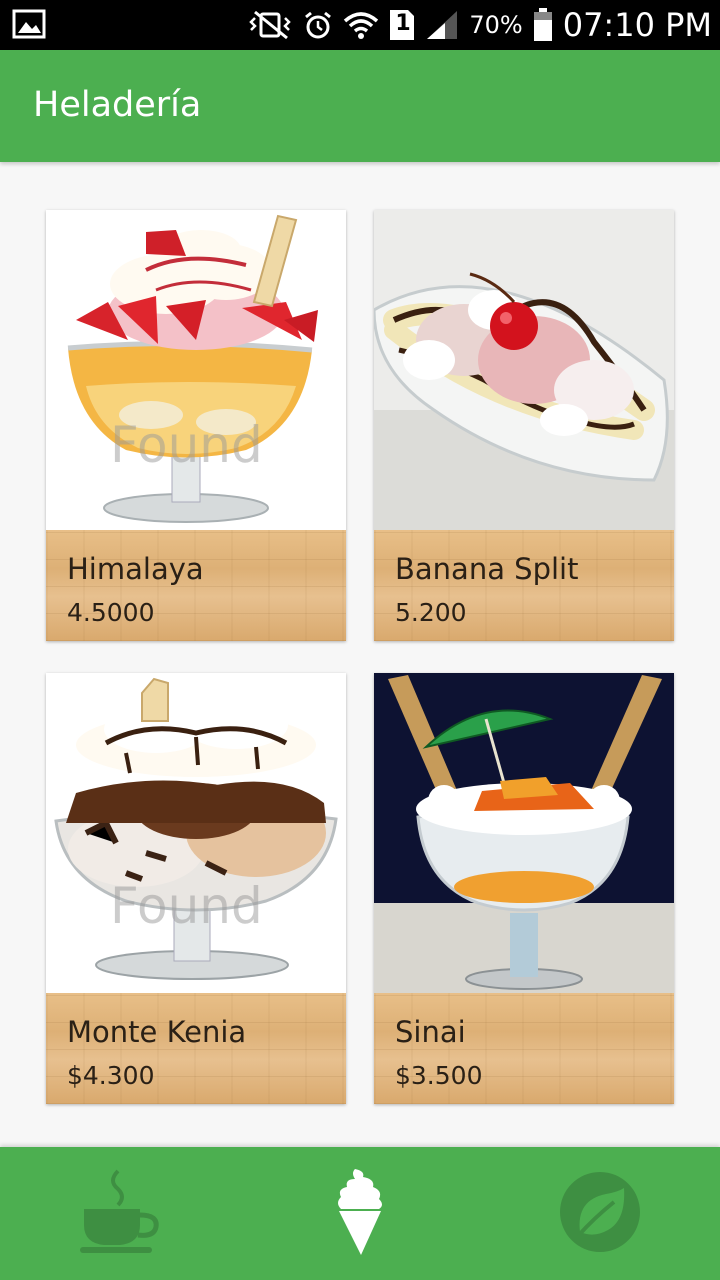 The width and height of the screenshot is (720, 1280). What do you see at coordinates (360, 106) in the screenshot?
I see `app-bar: Heladería` at bounding box center [360, 106].